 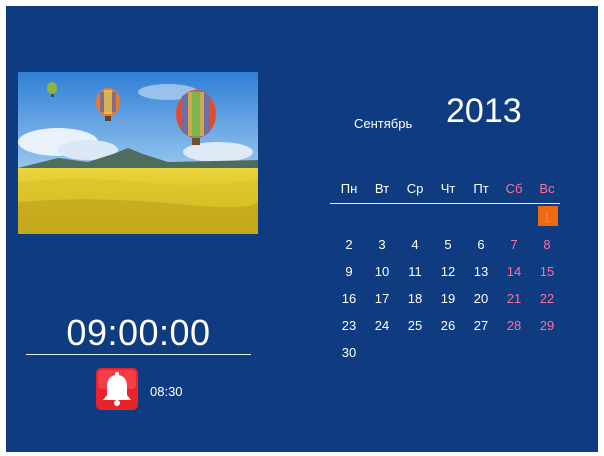 I want to click on calendar-day-1: 1, so click(x=547, y=217).